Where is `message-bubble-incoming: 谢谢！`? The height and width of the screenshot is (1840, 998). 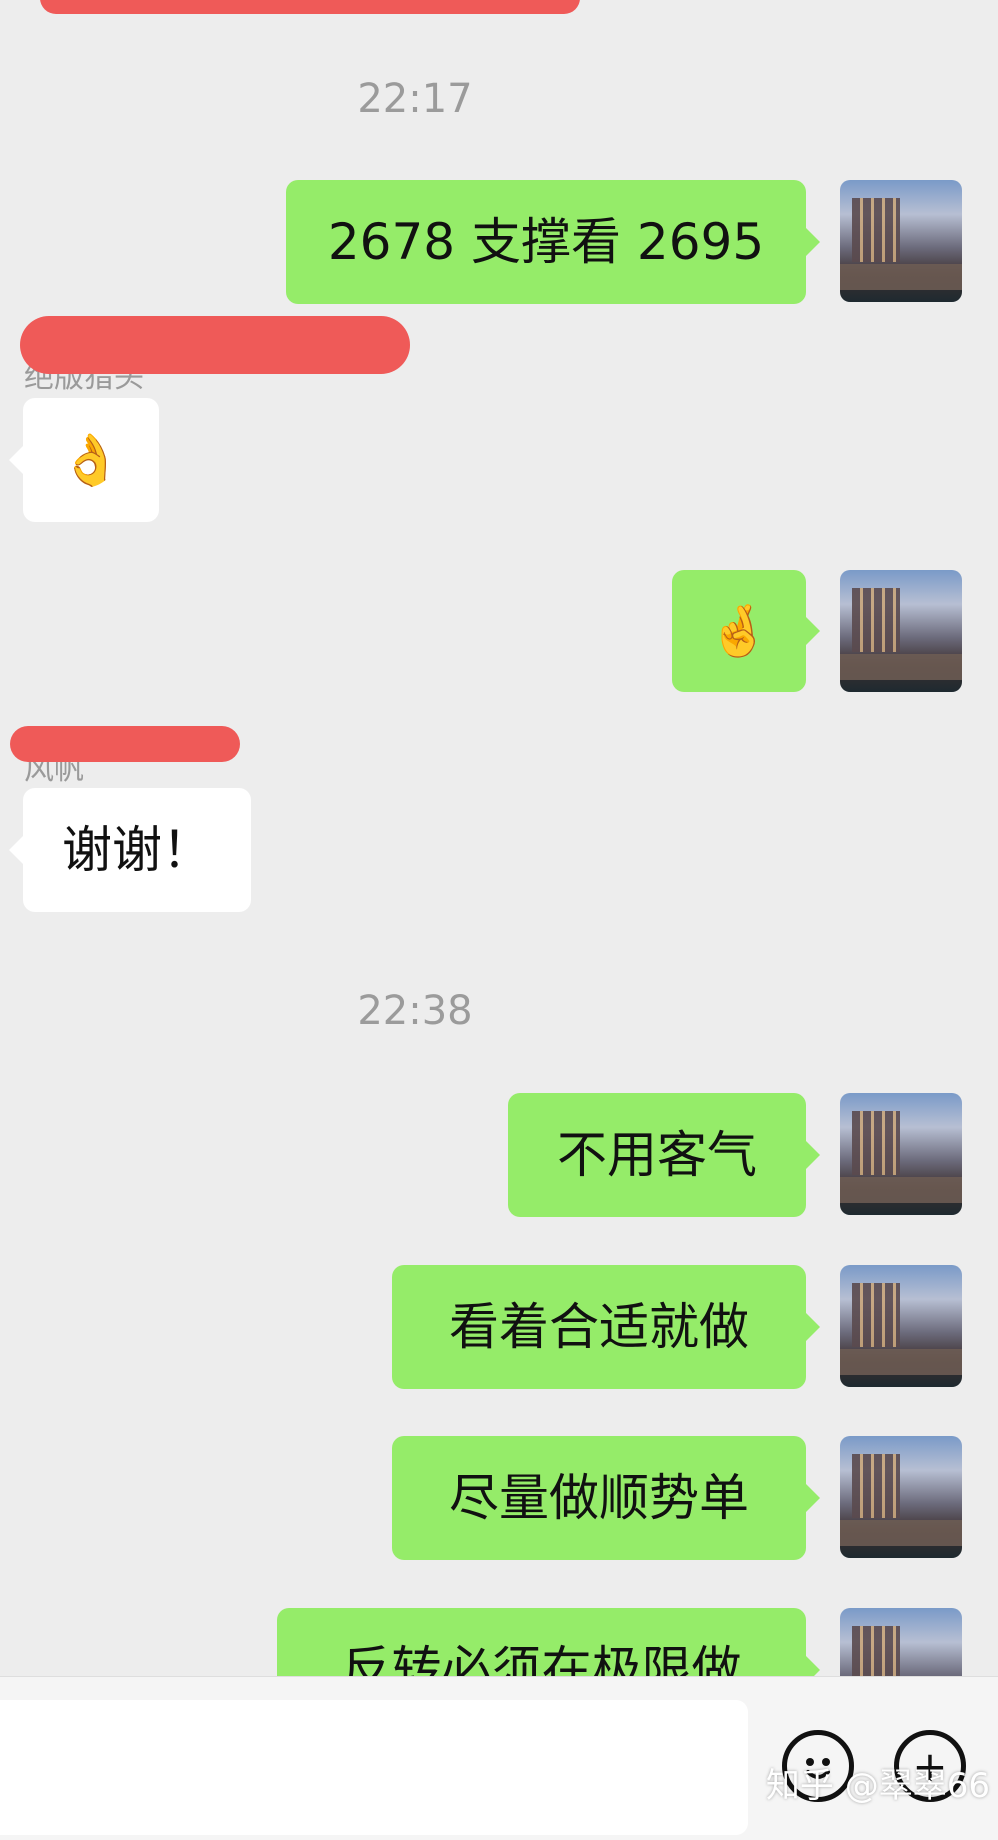 message-bubble-incoming: 谢谢！ is located at coordinates (130, 850).